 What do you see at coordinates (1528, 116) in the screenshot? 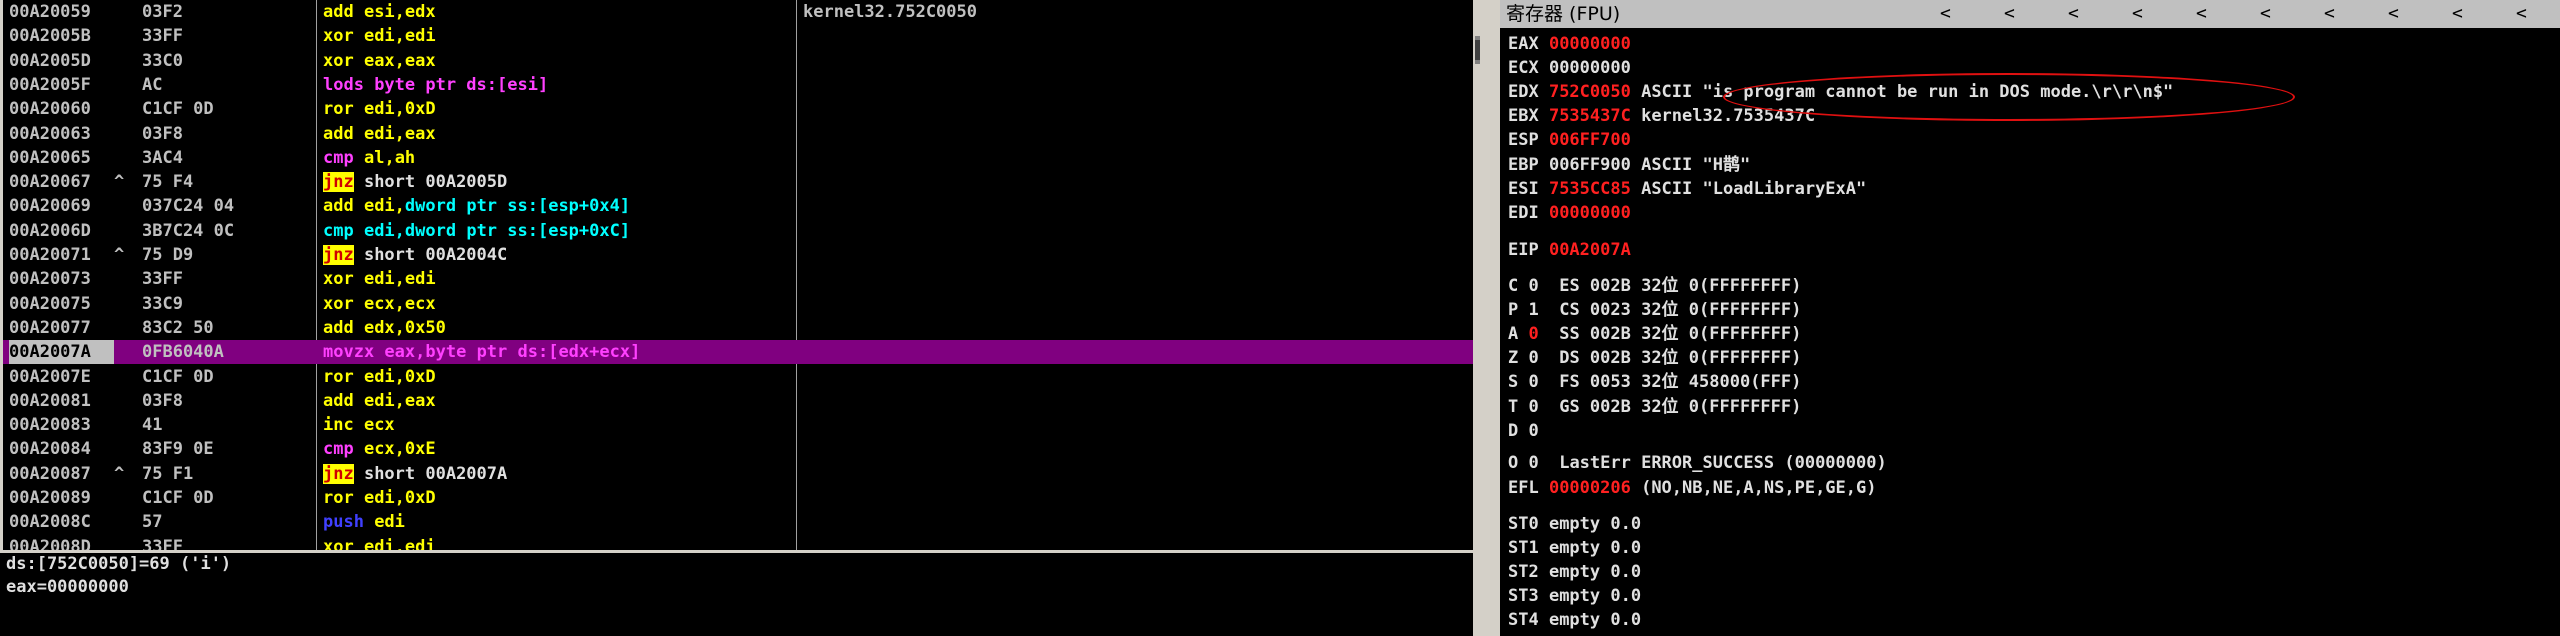
I see `reg-token: EBX` at bounding box center [1528, 116].